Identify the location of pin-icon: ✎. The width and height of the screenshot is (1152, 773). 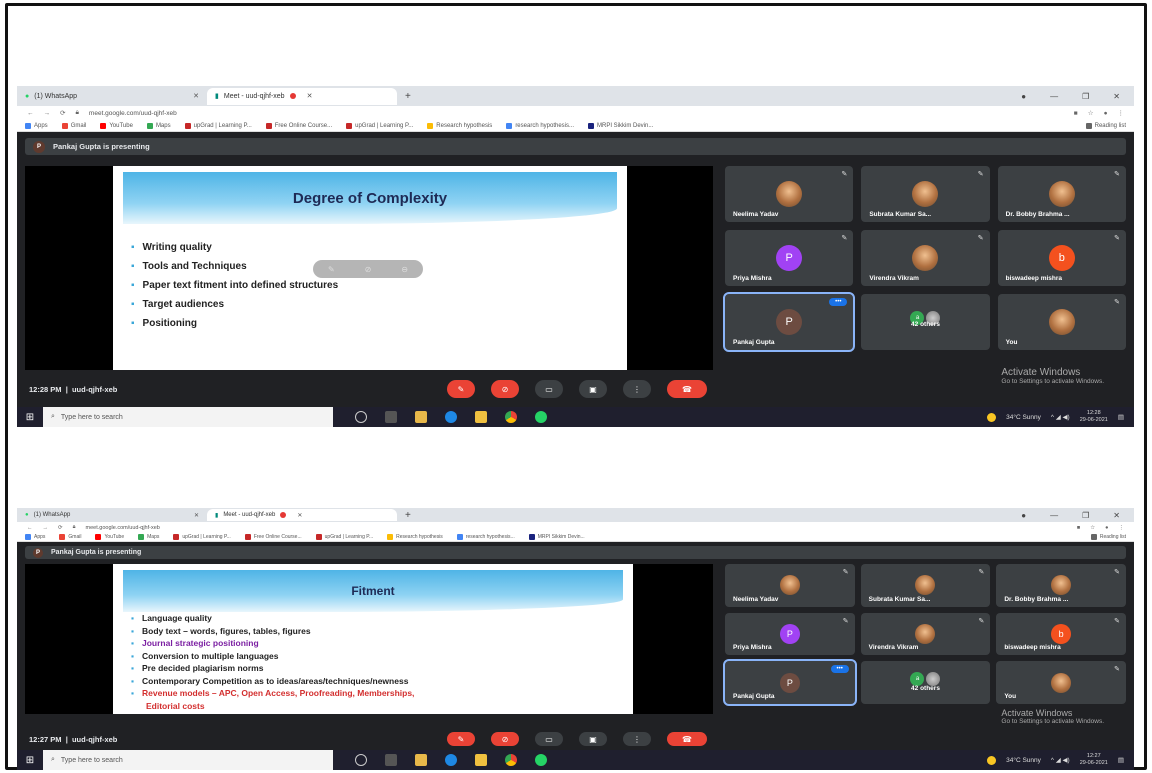
(331, 269).